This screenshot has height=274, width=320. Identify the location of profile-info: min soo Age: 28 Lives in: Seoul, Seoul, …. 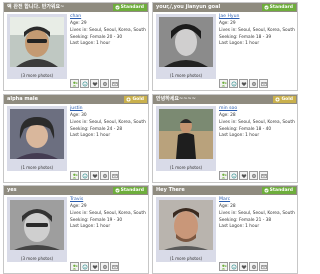
(258, 123).